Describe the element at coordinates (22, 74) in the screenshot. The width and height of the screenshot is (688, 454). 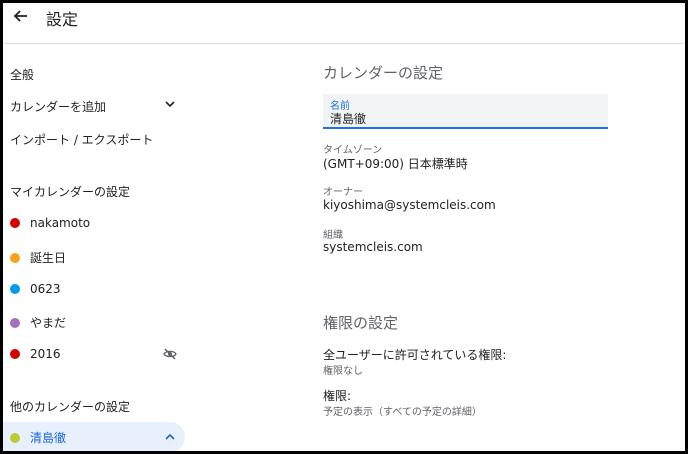
I see `sidebar-item-general: 全般` at that location.